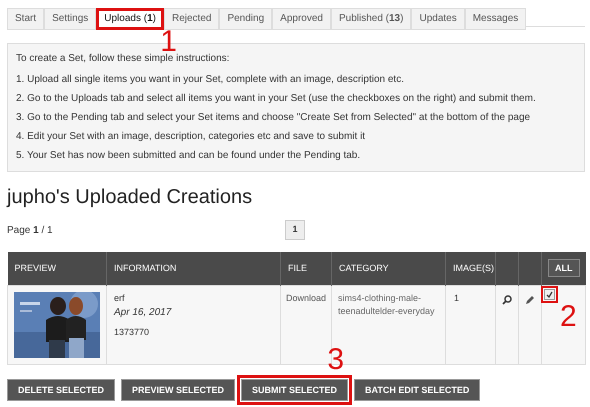  Describe the element at coordinates (35, 267) in the screenshot. I see `column-header: PREVIEW` at that location.